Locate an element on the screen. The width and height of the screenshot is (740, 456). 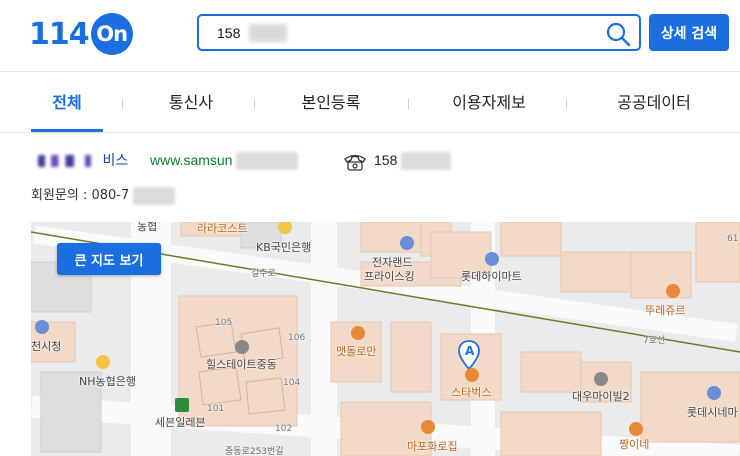
map-poi-convenience-store-icon is located at coordinates (182, 405).